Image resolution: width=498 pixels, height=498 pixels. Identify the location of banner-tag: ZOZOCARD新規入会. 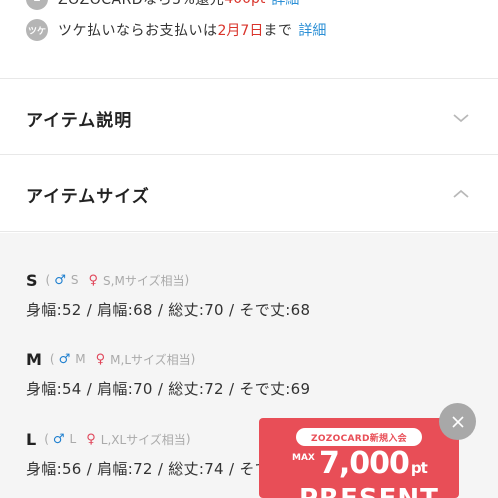
(359, 437).